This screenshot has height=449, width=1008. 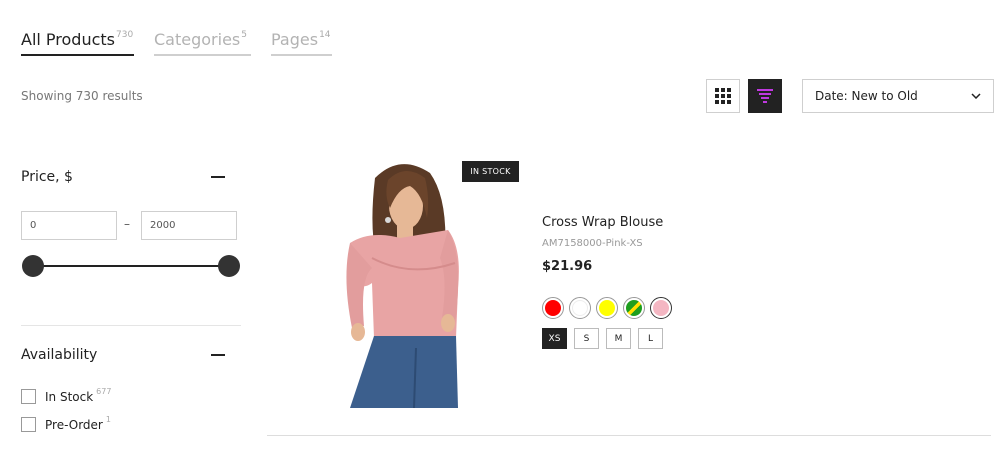 I want to click on price-slider-min-handle, so click(x=33, y=266).